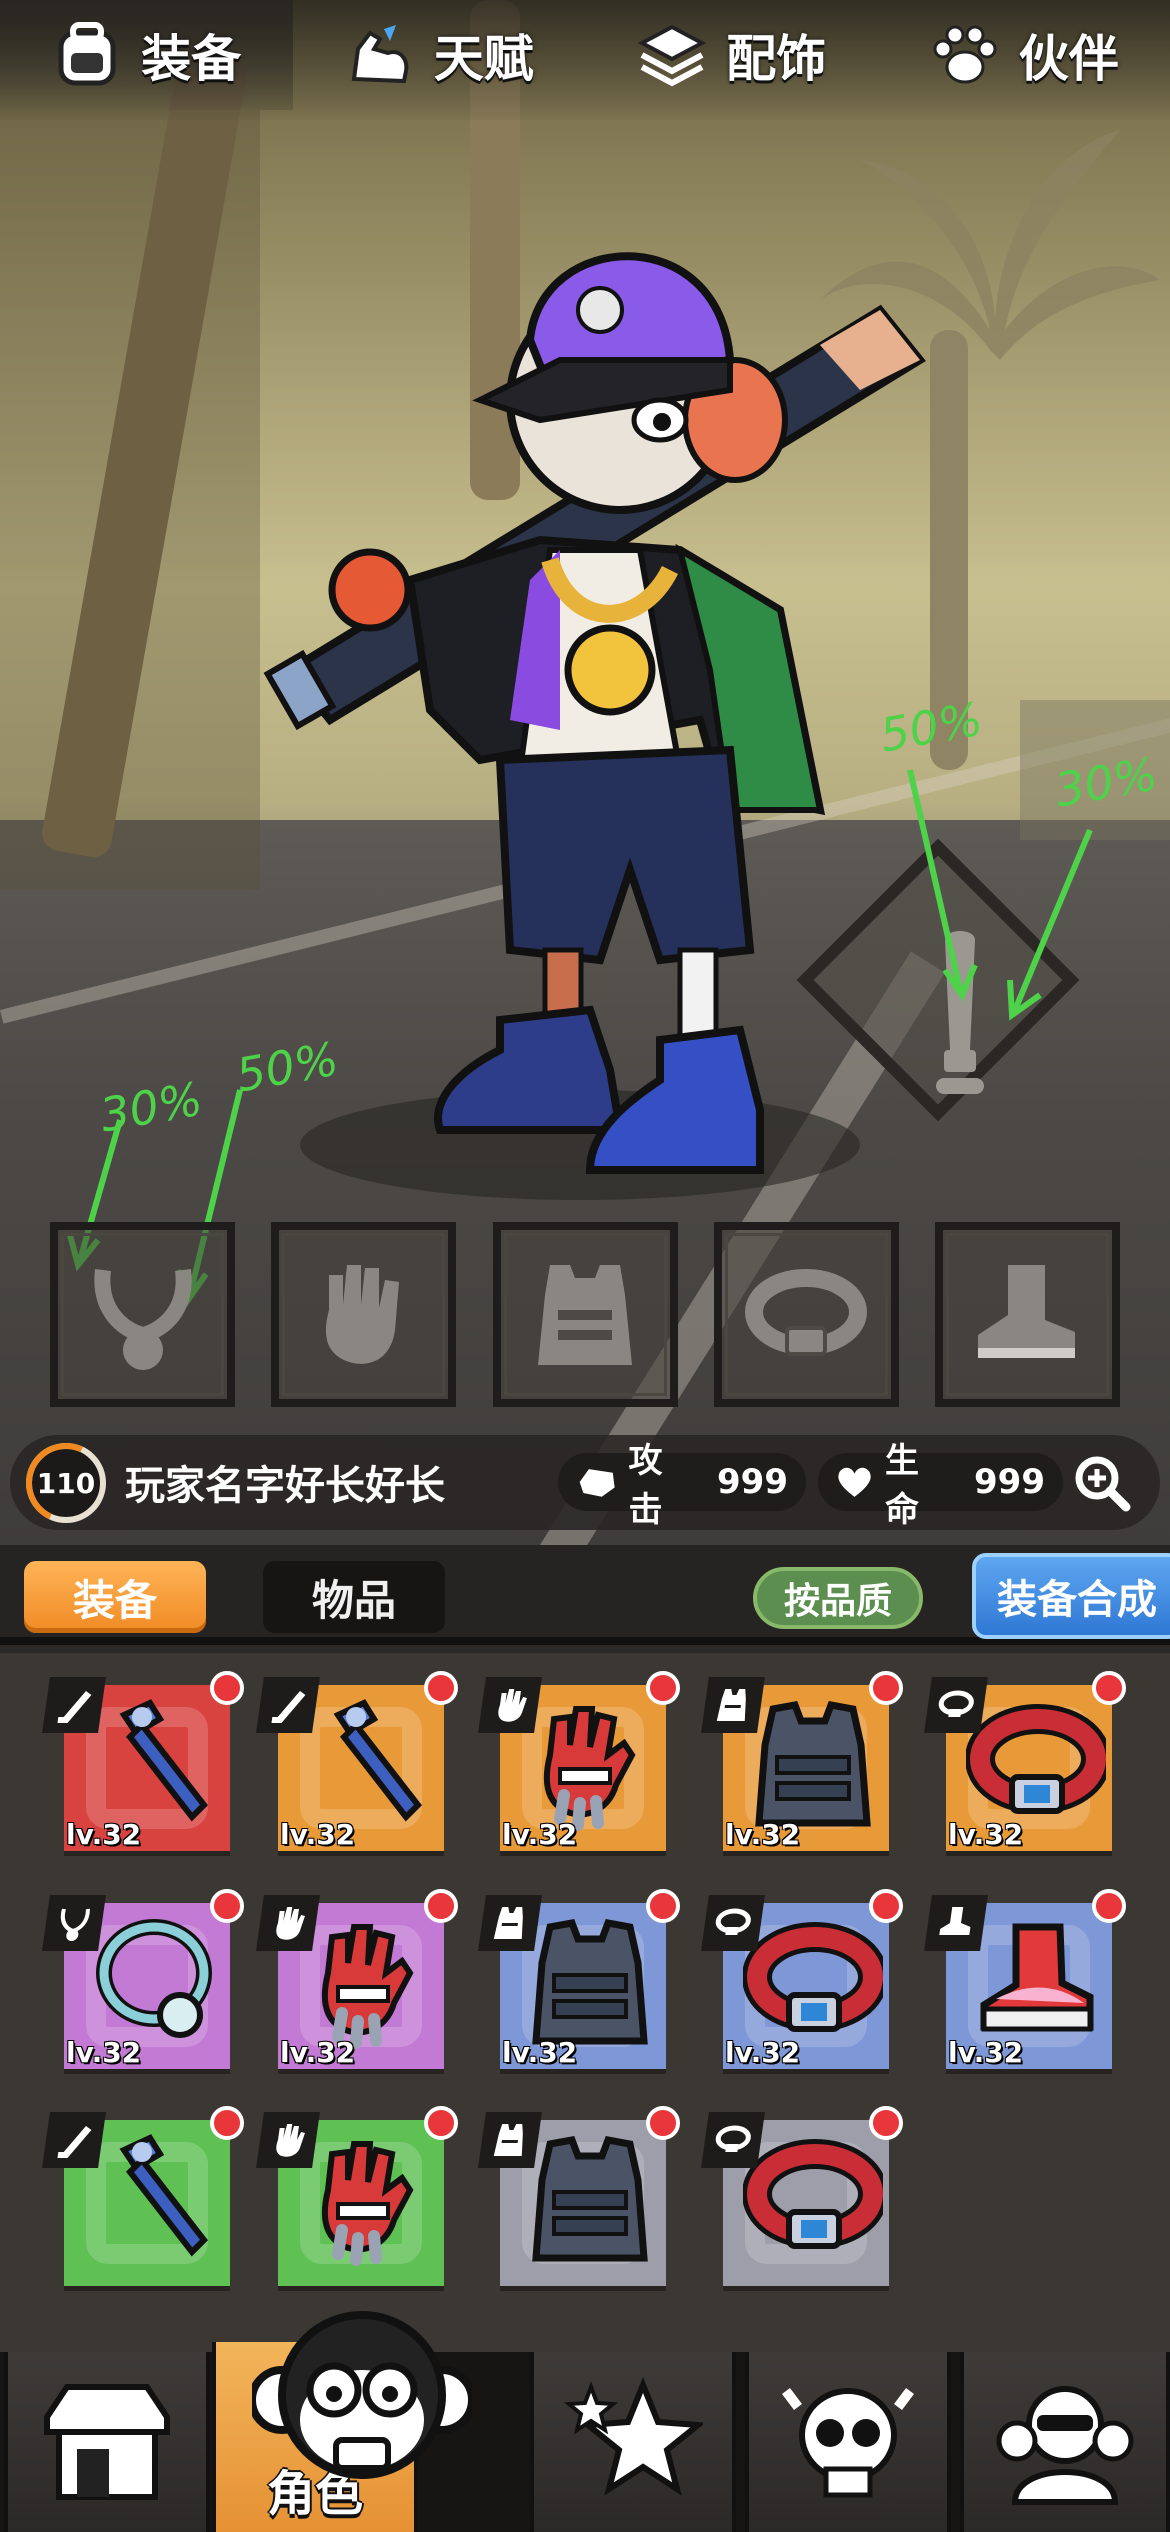 The image size is (1170, 2532). Describe the element at coordinates (1009, 1482) in the screenshot. I see `hp-value: 999` at that location.